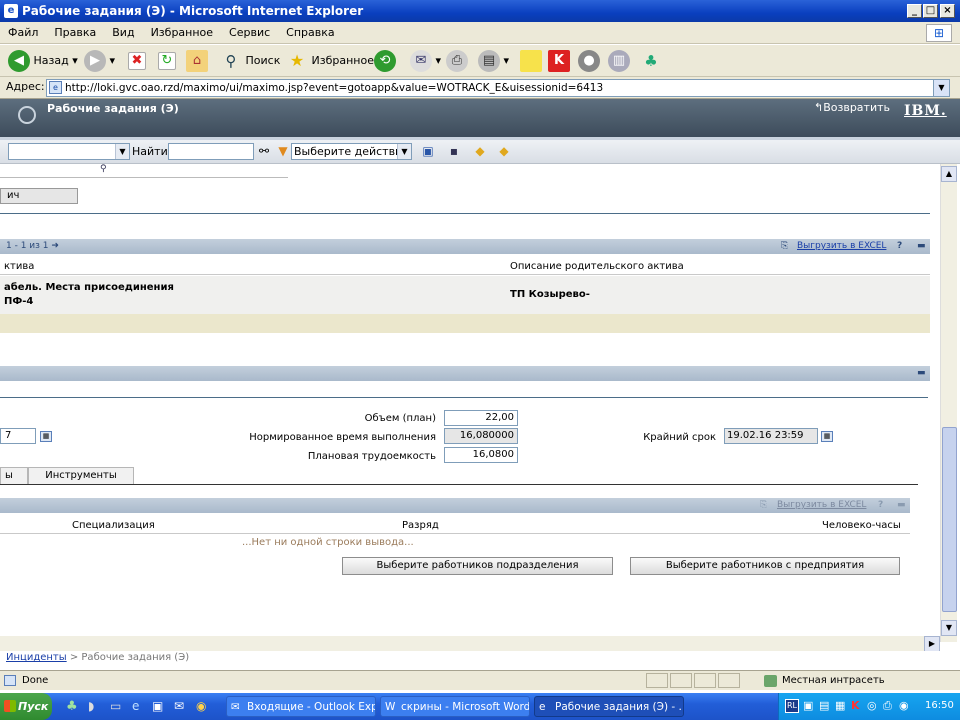 This screenshot has height=720, width=960. I want to click on select-company-workers-button: Выберите работников с предприятия, so click(765, 566).